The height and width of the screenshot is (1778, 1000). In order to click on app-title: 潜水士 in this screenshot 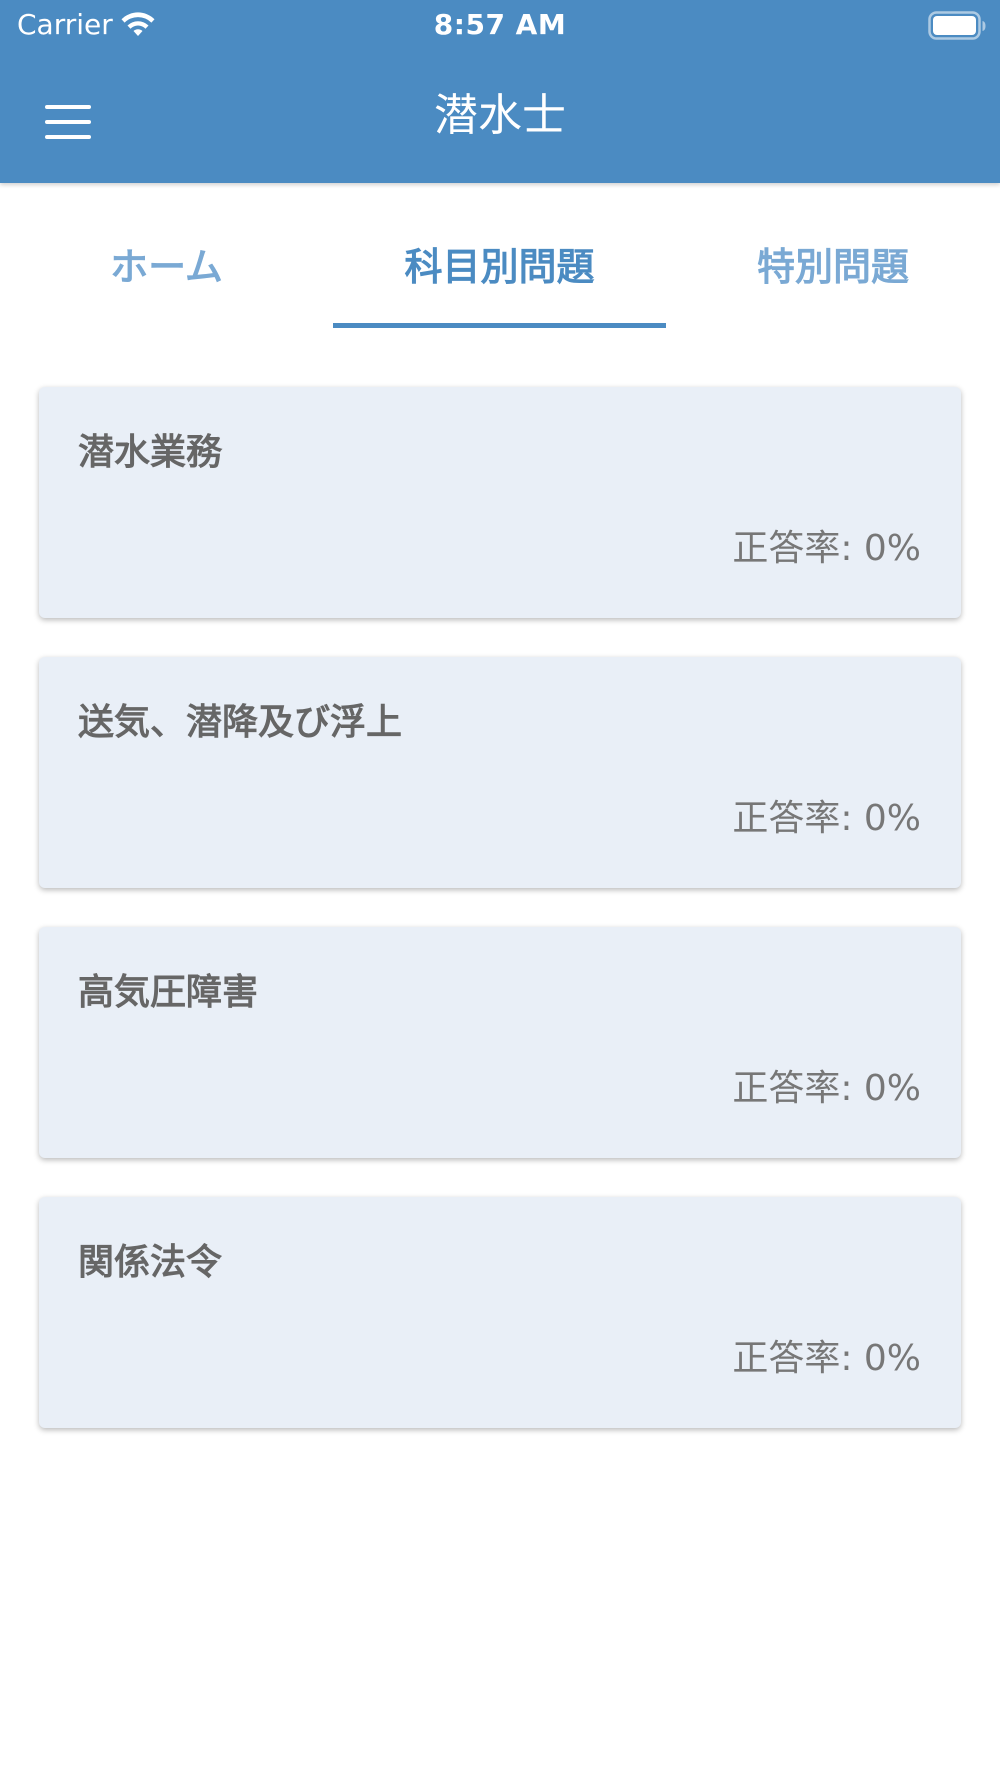, I will do `click(500, 115)`.